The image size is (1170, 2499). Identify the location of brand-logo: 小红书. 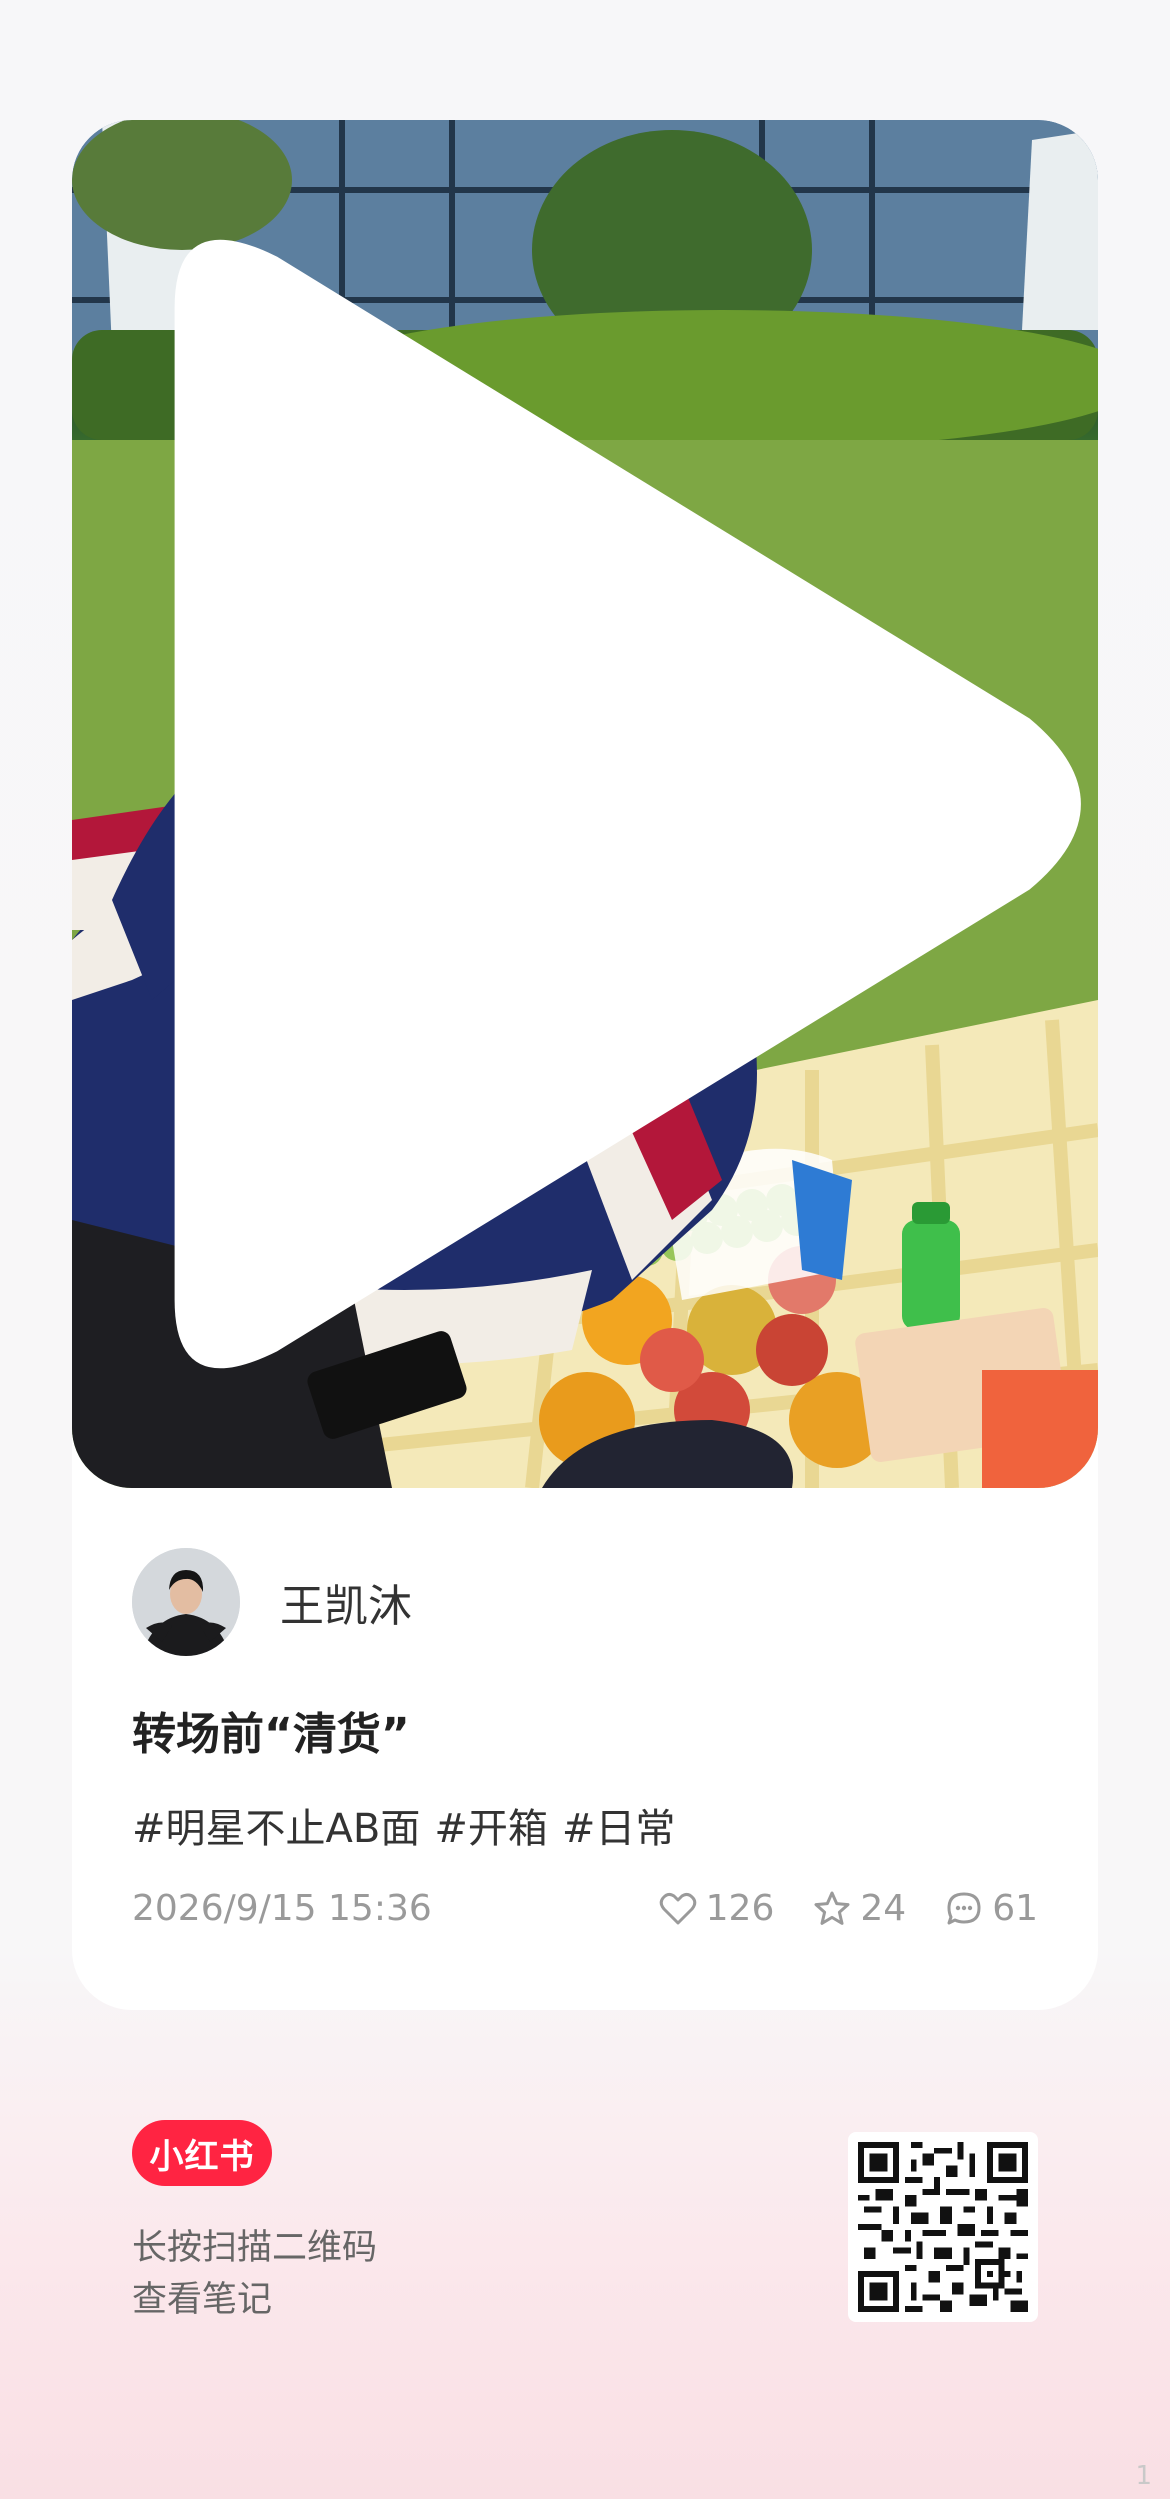
(202, 2153).